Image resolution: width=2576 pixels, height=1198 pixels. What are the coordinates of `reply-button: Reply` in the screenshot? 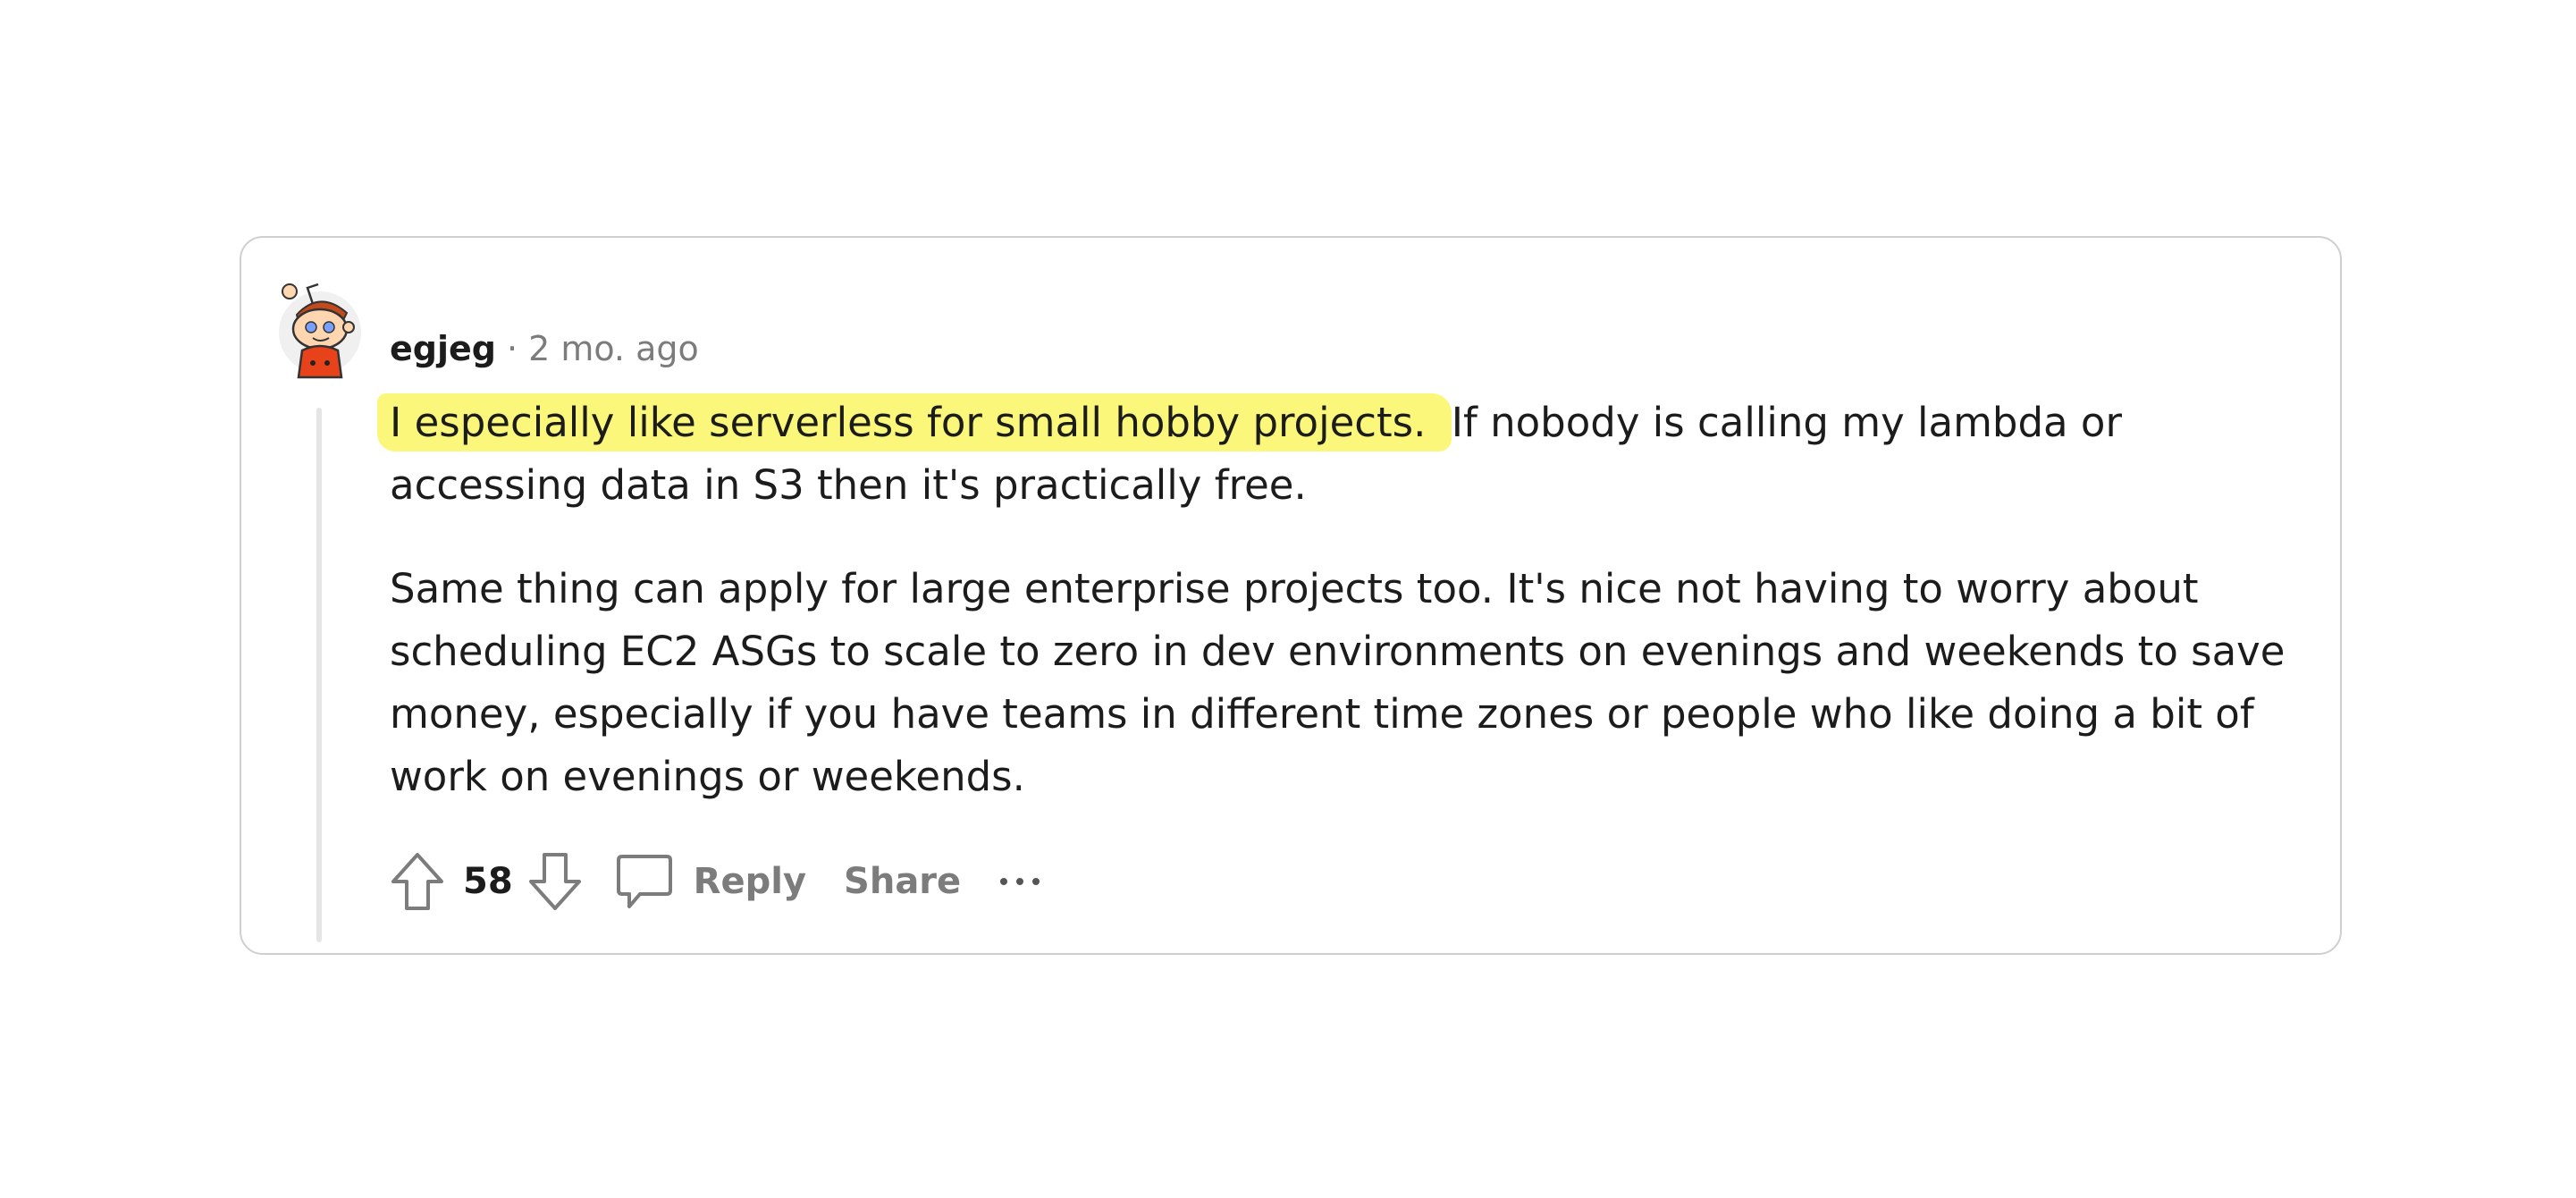 It's located at (750, 881).